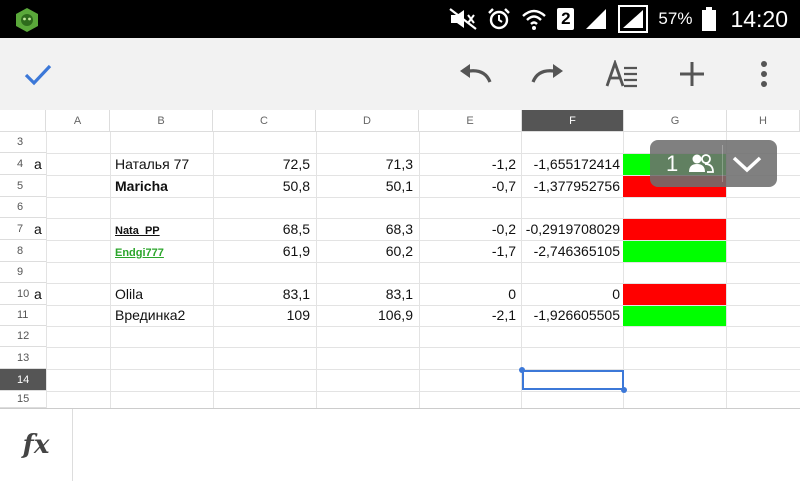 The height and width of the screenshot is (481, 800). Describe the element at coordinates (674, 229) in the screenshot. I see `cell-fill-g7` at that location.